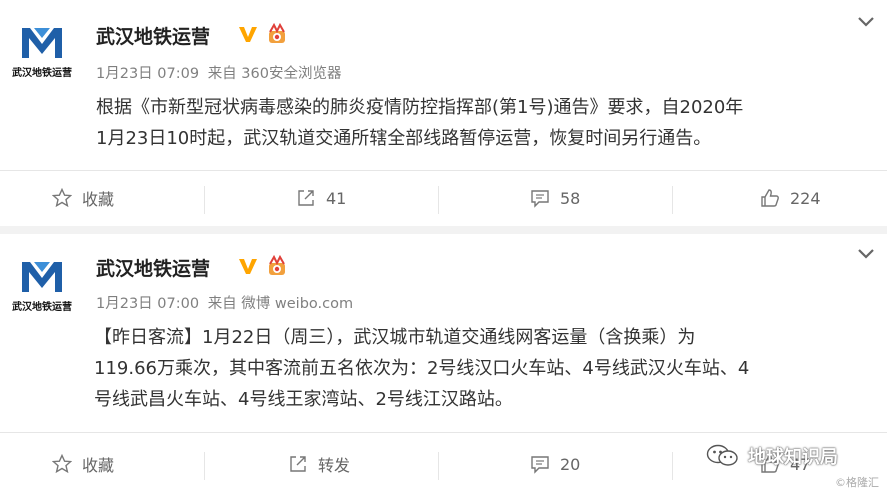  I want to click on repost-button: 转发, so click(319, 464).